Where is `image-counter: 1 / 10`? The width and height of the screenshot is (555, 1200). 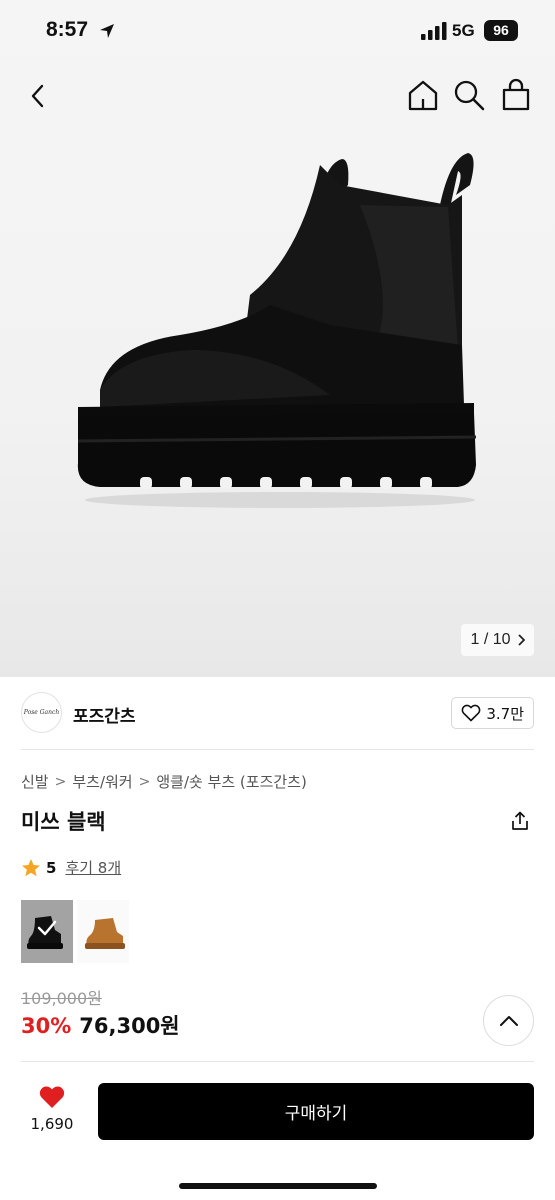 image-counter: 1 / 10 is located at coordinates (497, 640).